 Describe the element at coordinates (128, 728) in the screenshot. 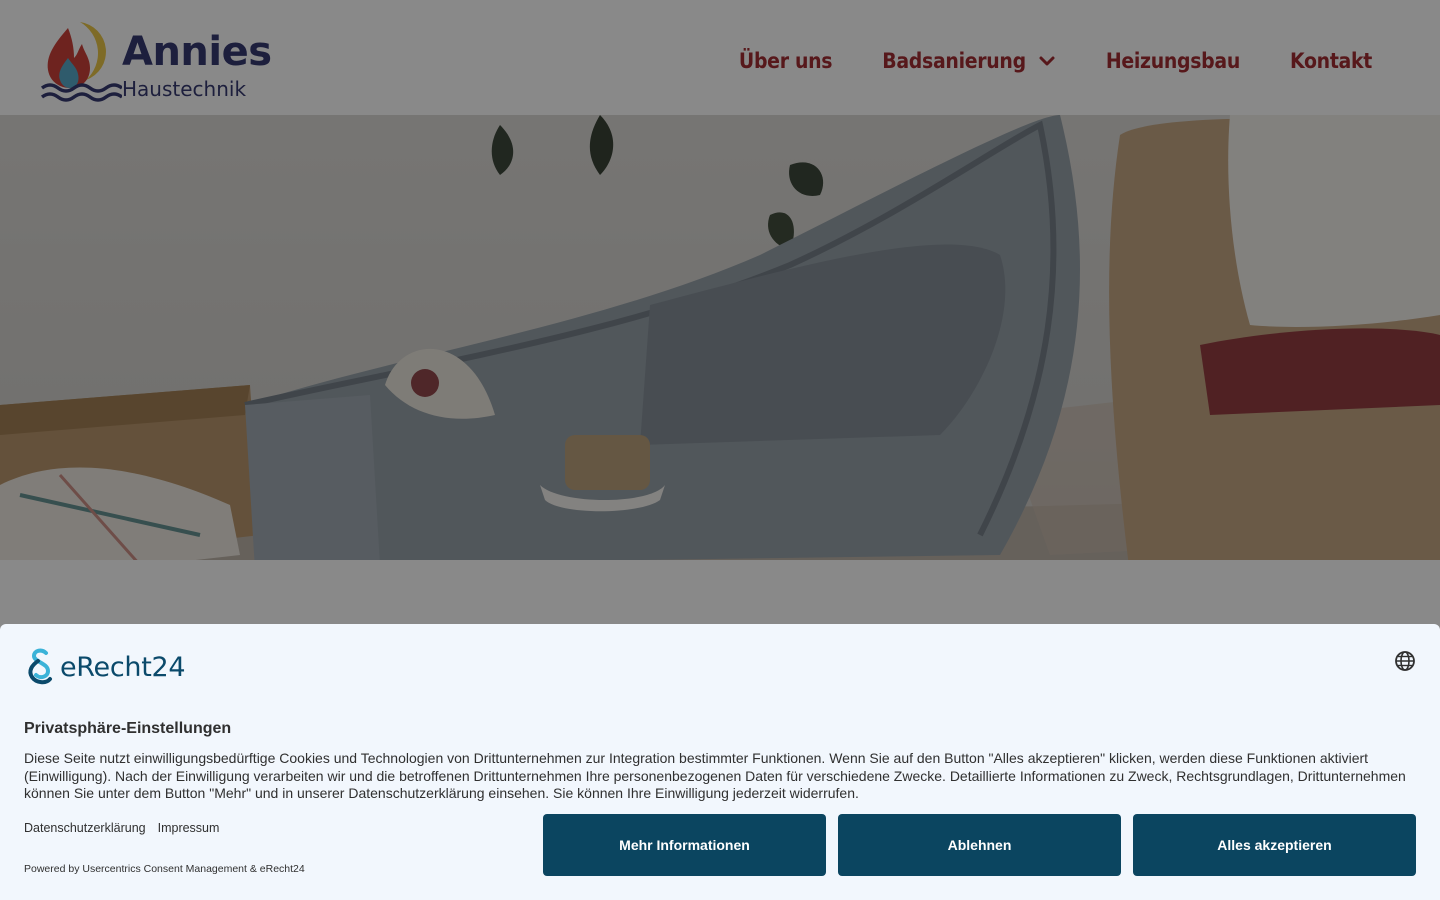

I see `consent-title: Privatsphäre-Einstellungen` at that location.